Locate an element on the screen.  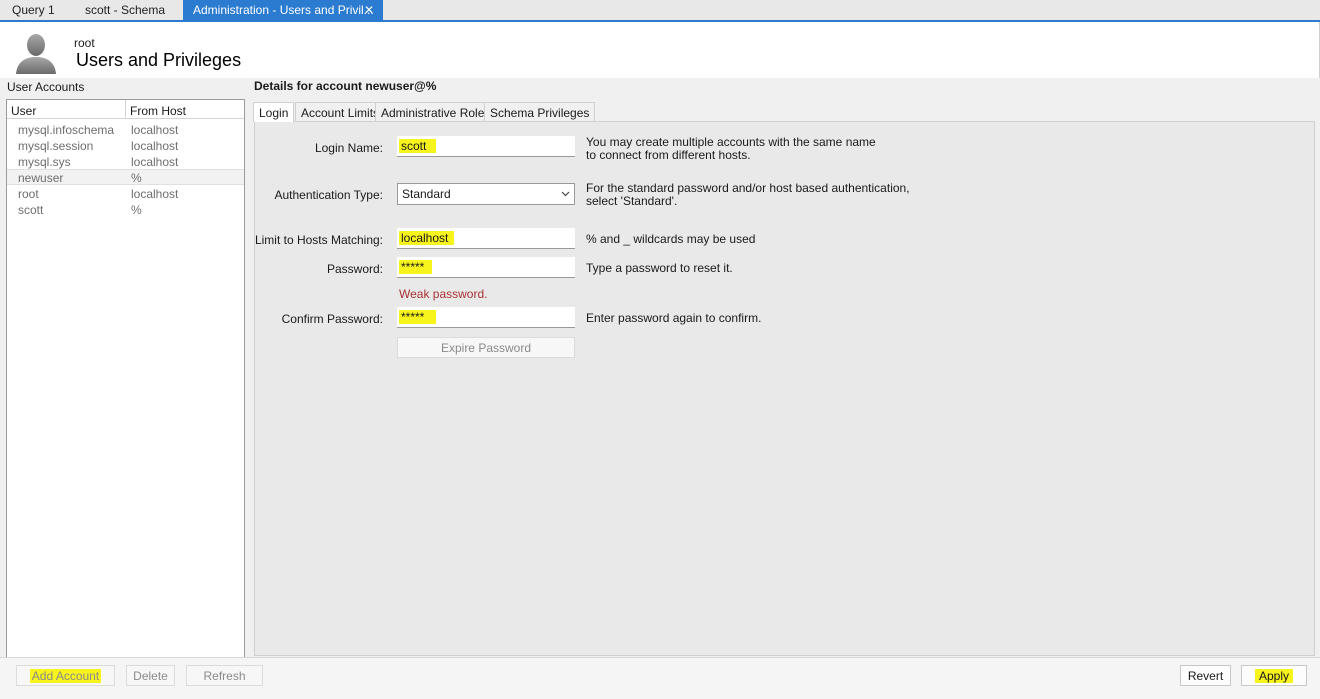
password-value: ***** is located at coordinates (416, 267).